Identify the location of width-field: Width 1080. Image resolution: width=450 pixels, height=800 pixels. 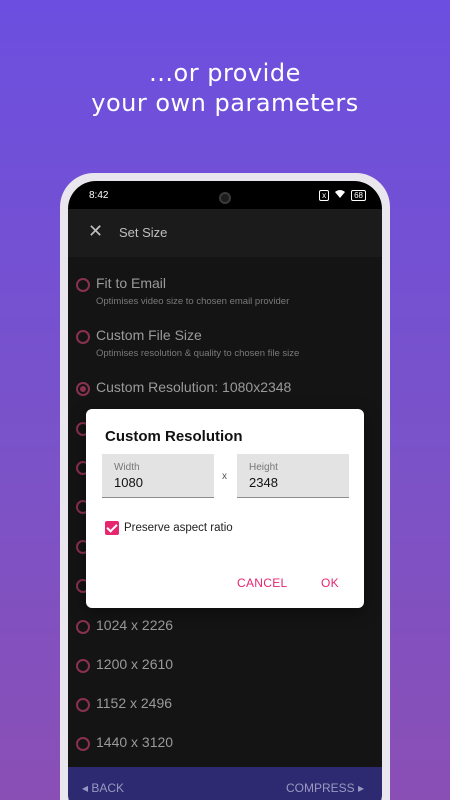
(158, 476).